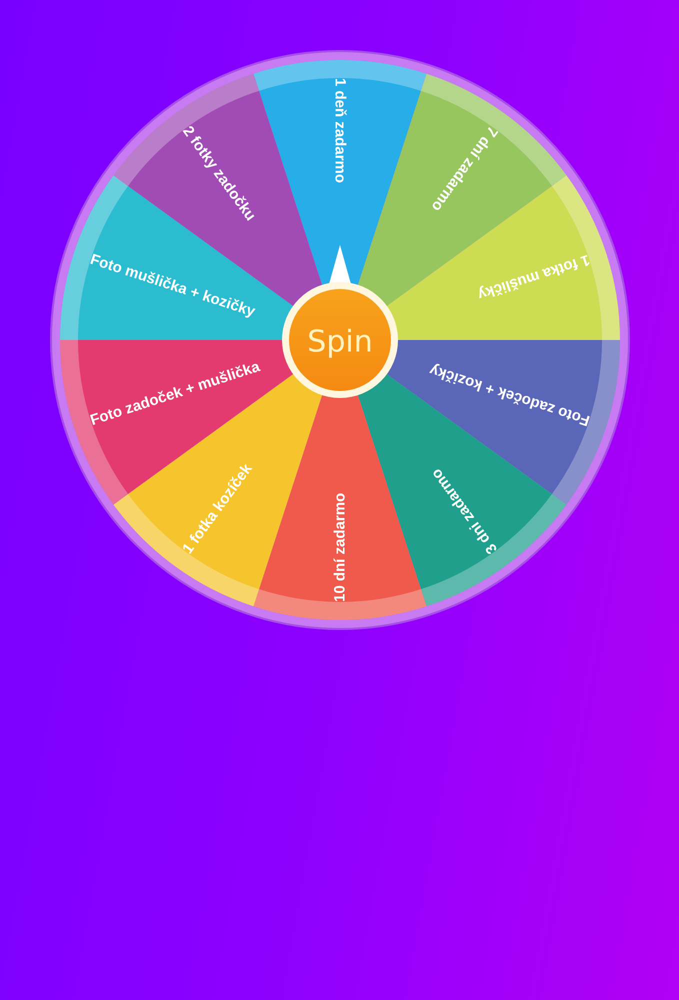  What do you see at coordinates (339, 131) in the screenshot?
I see `segment-label: 1 deň zadarmo` at bounding box center [339, 131].